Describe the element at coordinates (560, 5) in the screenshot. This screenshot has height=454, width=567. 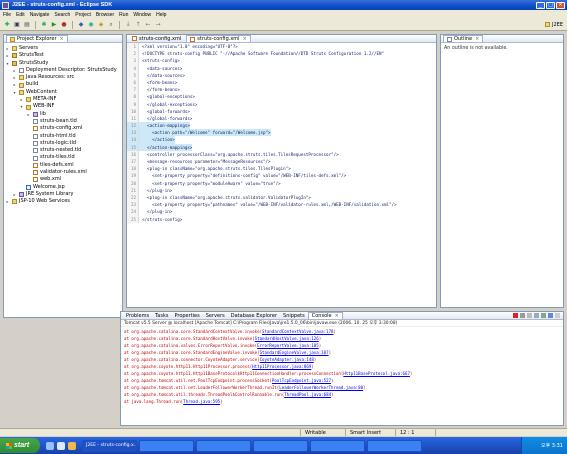
I see `close-button: ×` at that location.